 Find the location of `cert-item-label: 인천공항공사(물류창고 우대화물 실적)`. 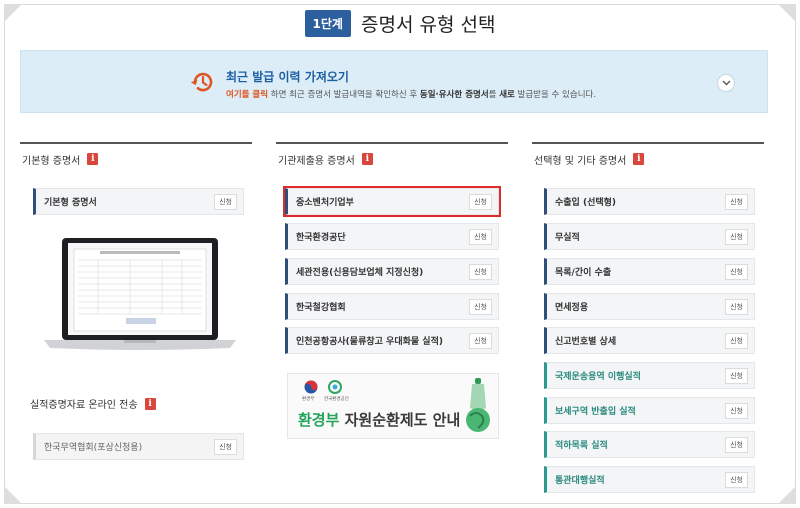

cert-item-label: 인천공항공사(물류창고 우대화물 실적) is located at coordinates (369, 342).